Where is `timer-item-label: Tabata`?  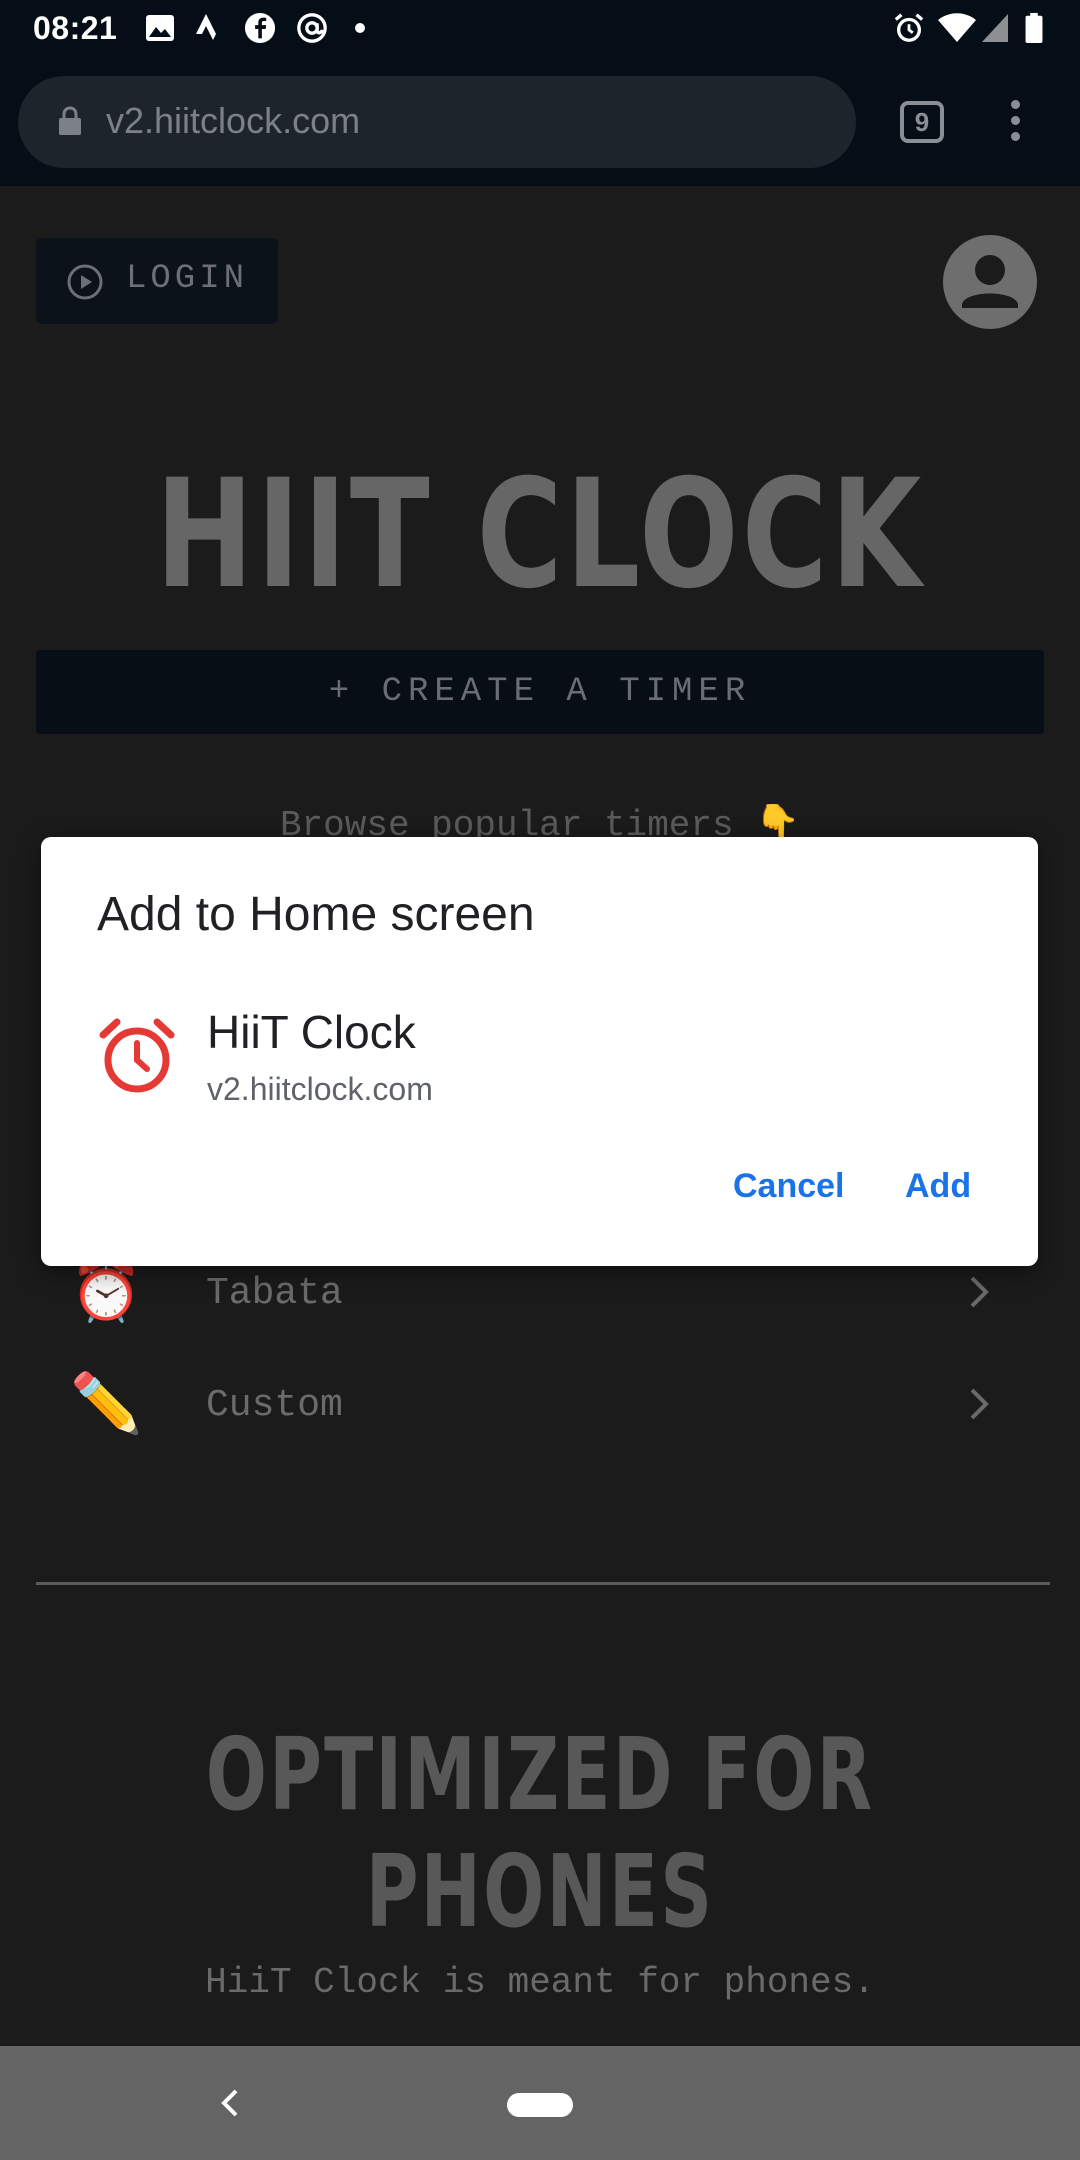 timer-item-label: Tabata is located at coordinates (274, 1293).